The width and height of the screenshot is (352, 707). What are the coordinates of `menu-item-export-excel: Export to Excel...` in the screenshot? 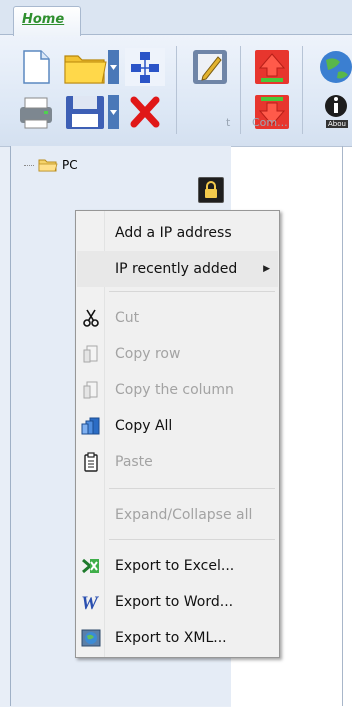 It's located at (177, 566).